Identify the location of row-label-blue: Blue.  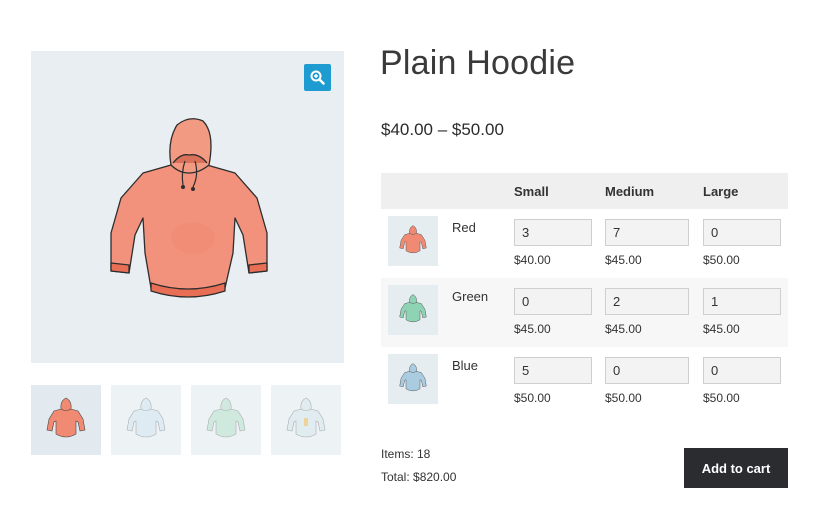
(465, 365).